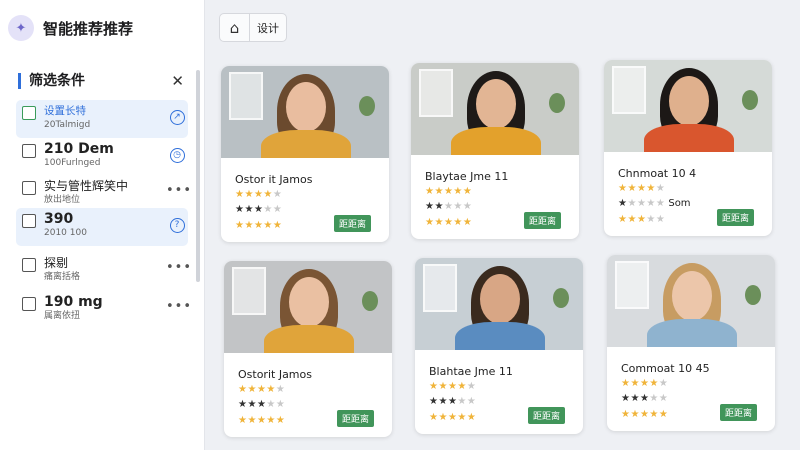 The width and height of the screenshot is (800, 450). I want to click on profile-name: Chnmoat 10 4, so click(657, 173).